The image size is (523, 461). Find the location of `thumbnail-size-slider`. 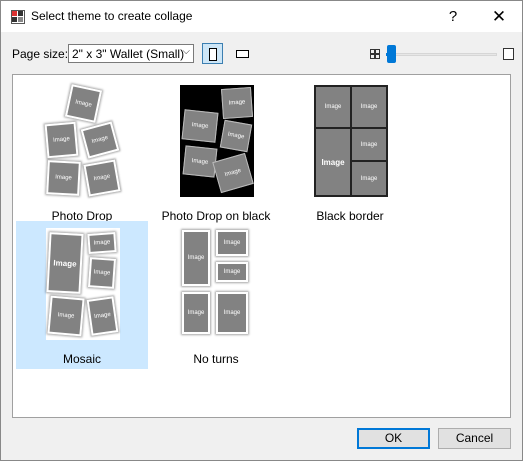

thumbnail-size-slider is located at coordinates (441, 54).